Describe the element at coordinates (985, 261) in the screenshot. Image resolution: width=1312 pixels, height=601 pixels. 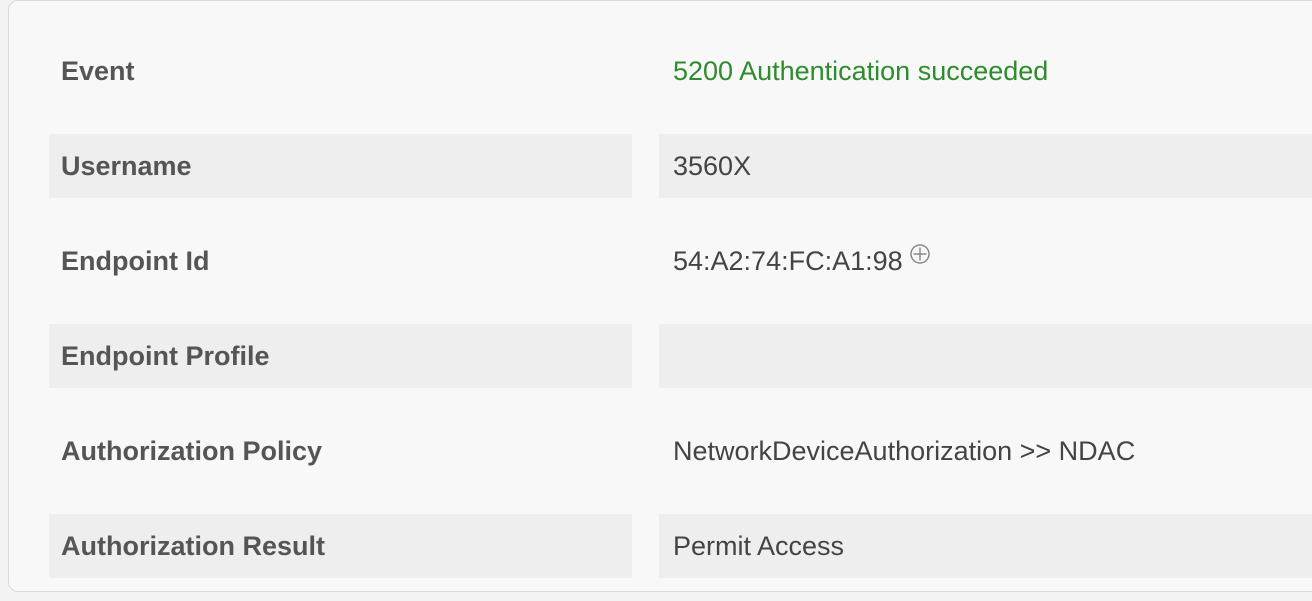
I see `endpoint-id-cell: 54:A2:74:FC:A1:98` at that location.